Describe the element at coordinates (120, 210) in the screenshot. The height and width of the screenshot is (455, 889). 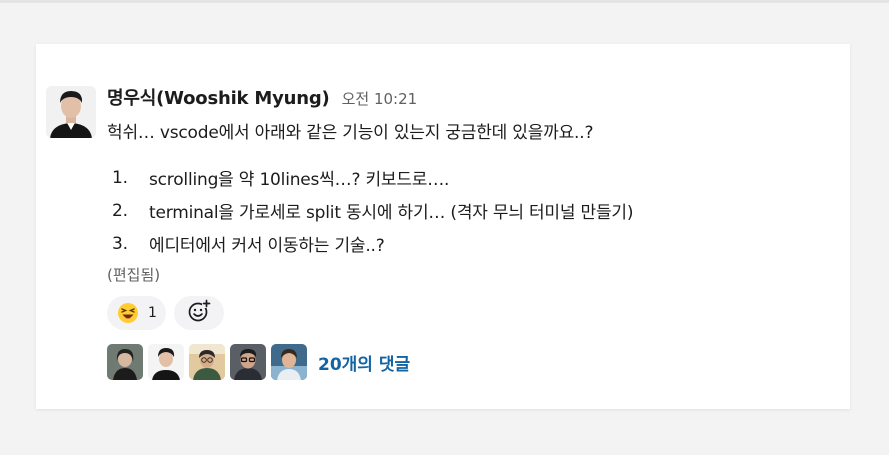
I see `list-number: 2.` at that location.